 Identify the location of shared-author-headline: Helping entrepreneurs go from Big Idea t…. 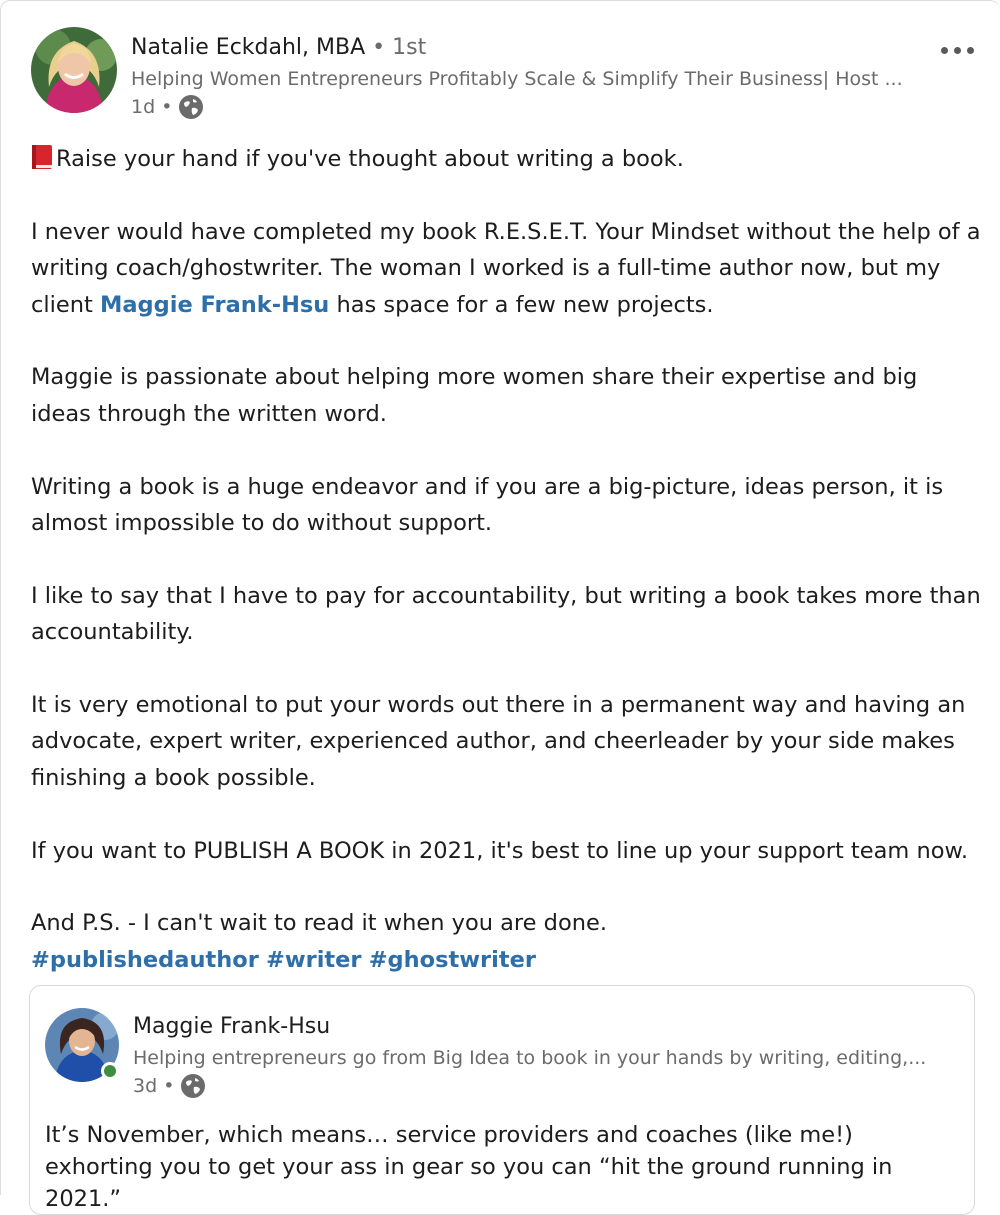
(530, 1058).